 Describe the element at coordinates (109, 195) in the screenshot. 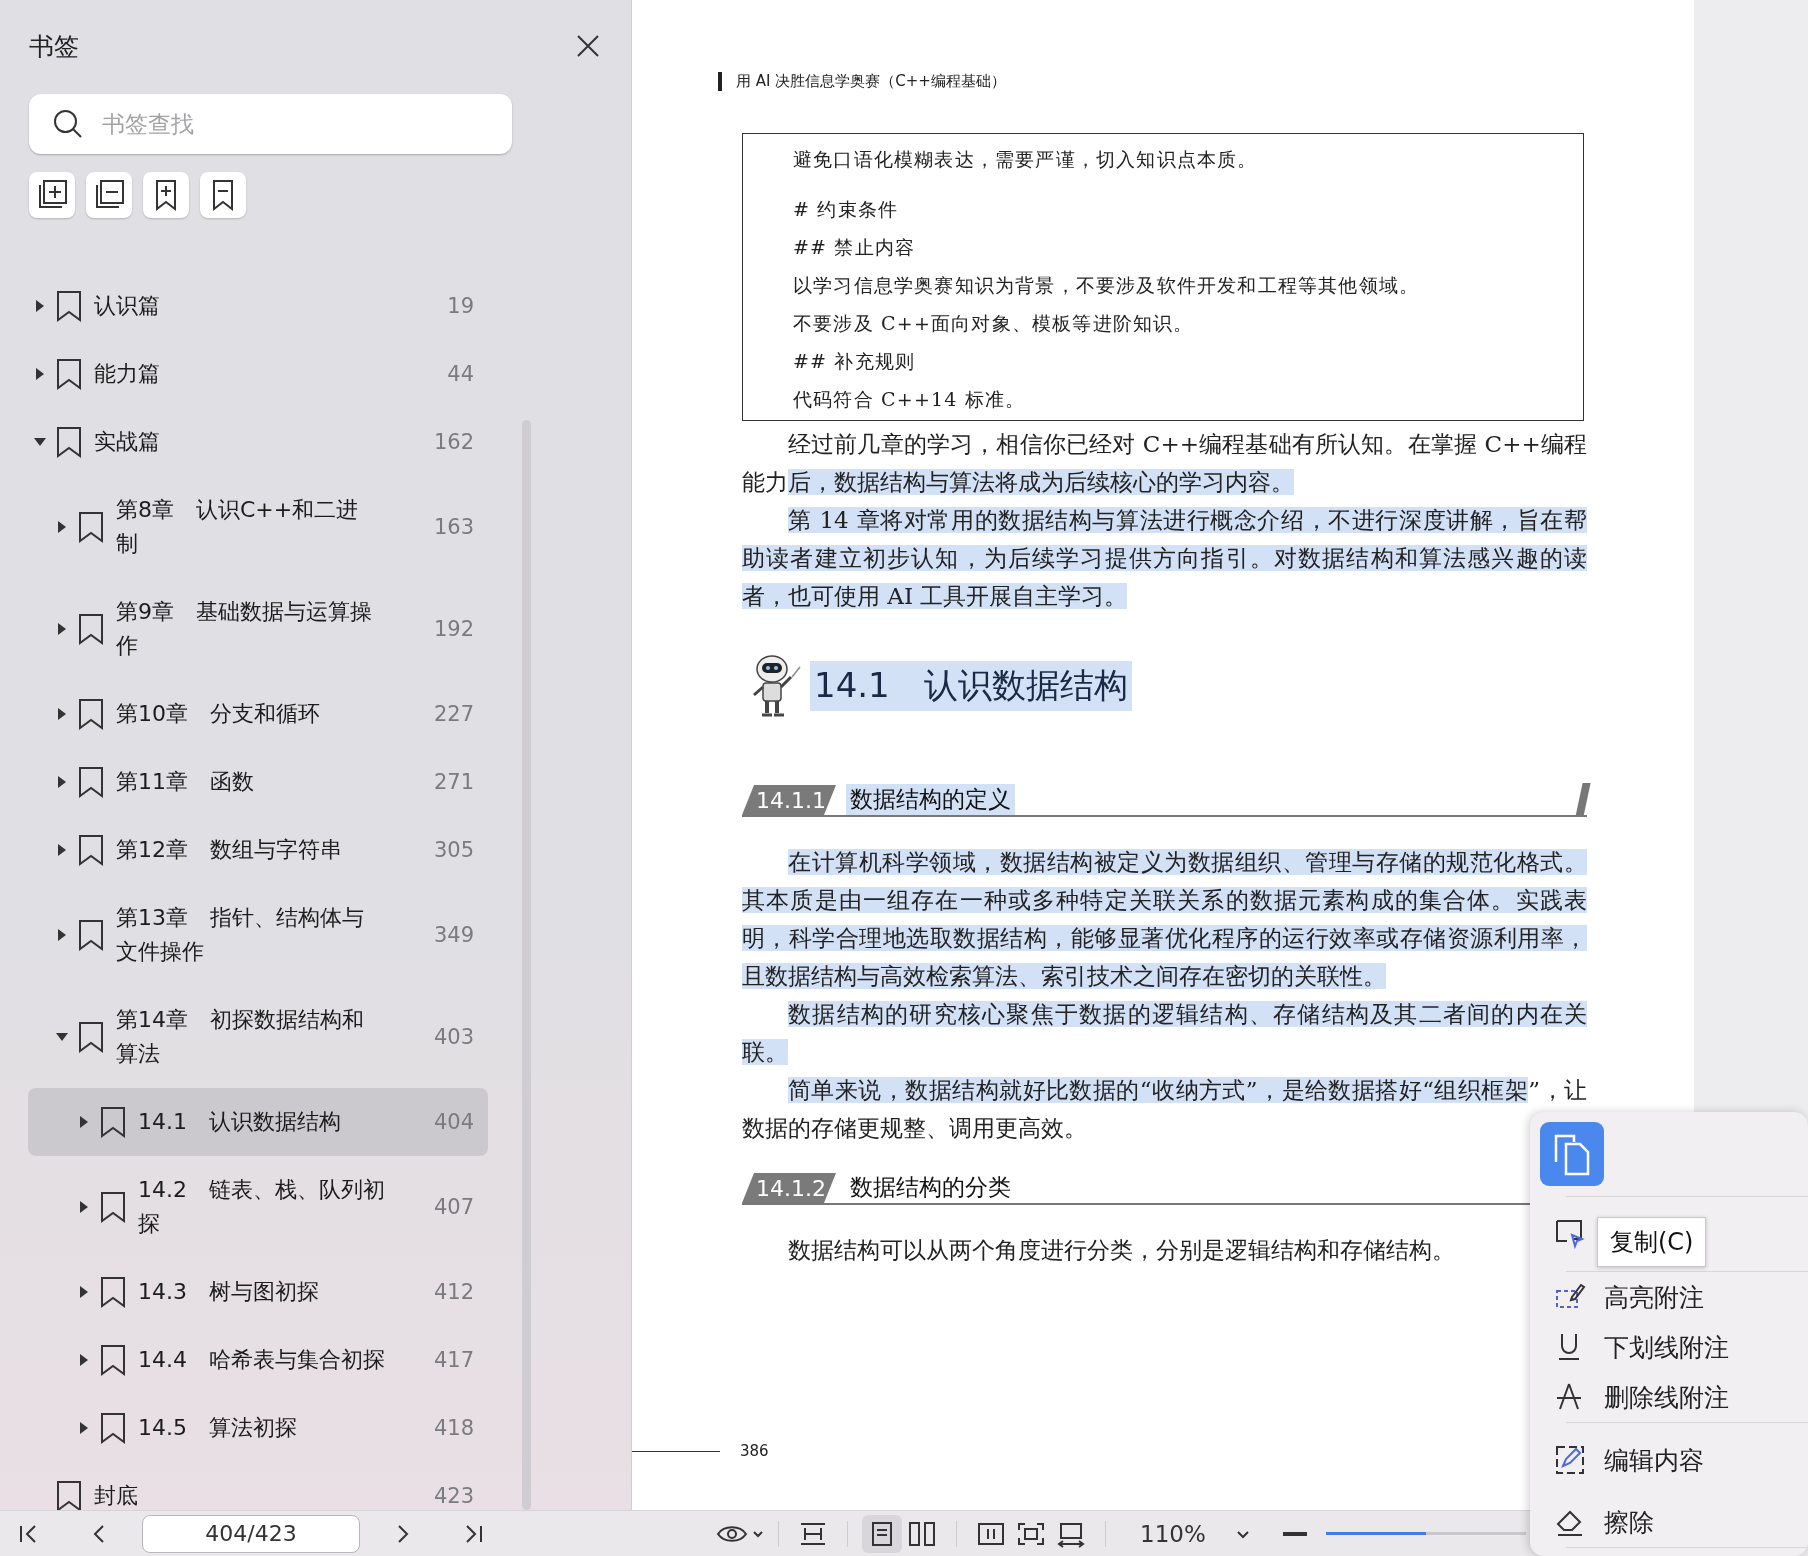

I see `collapse-all-button` at that location.